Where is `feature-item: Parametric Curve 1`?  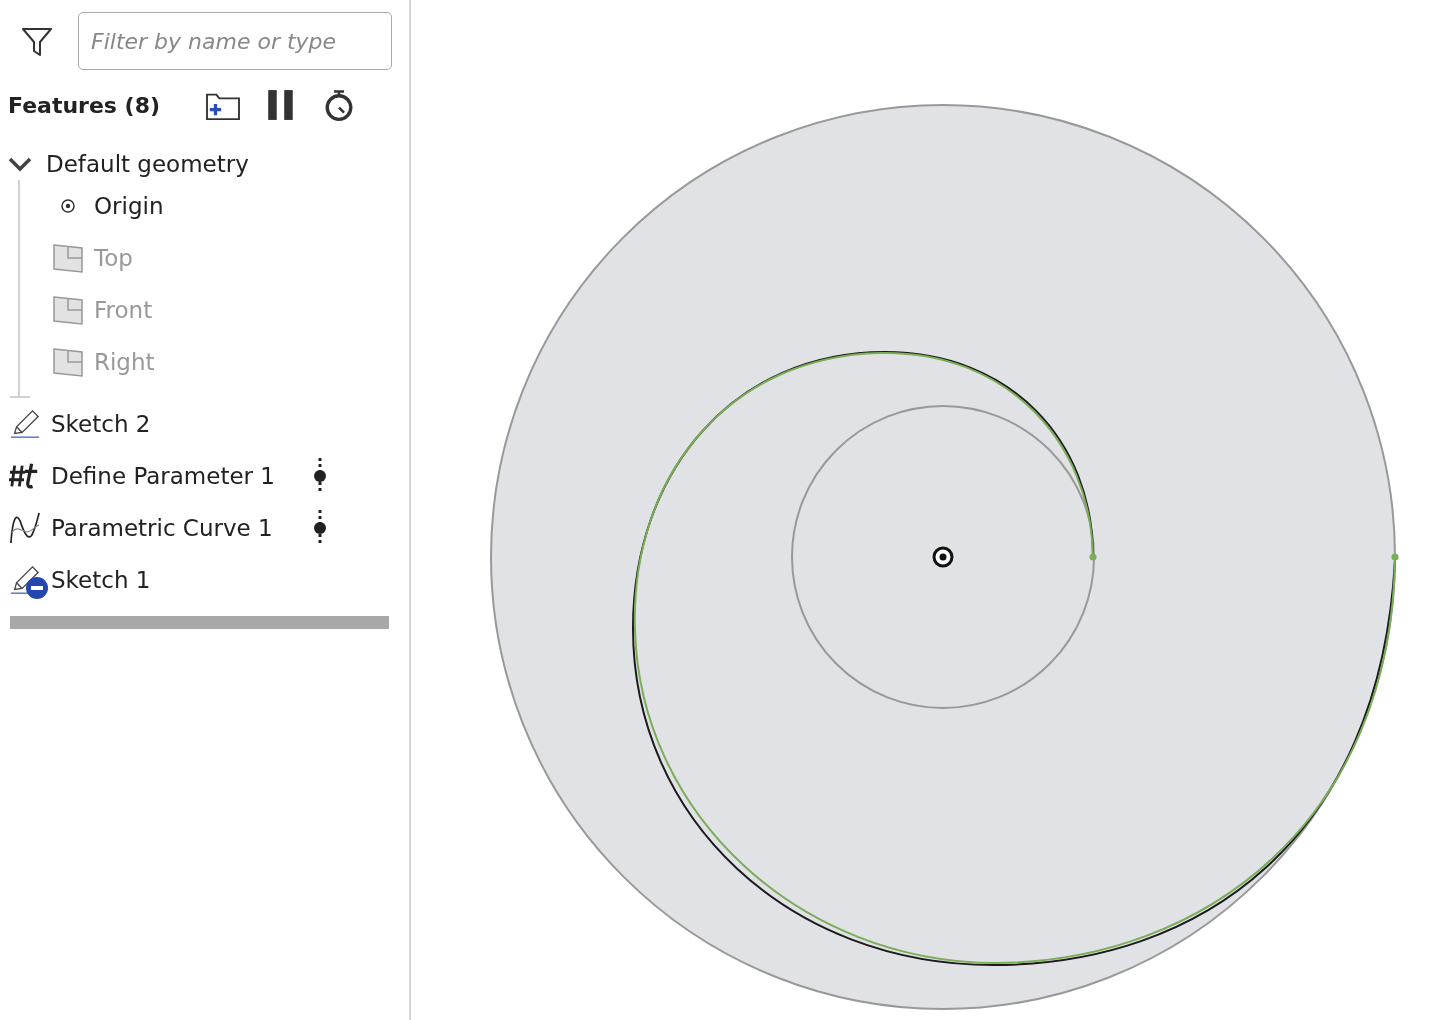 feature-item: Parametric Curve 1 is located at coordinates (162, 528).